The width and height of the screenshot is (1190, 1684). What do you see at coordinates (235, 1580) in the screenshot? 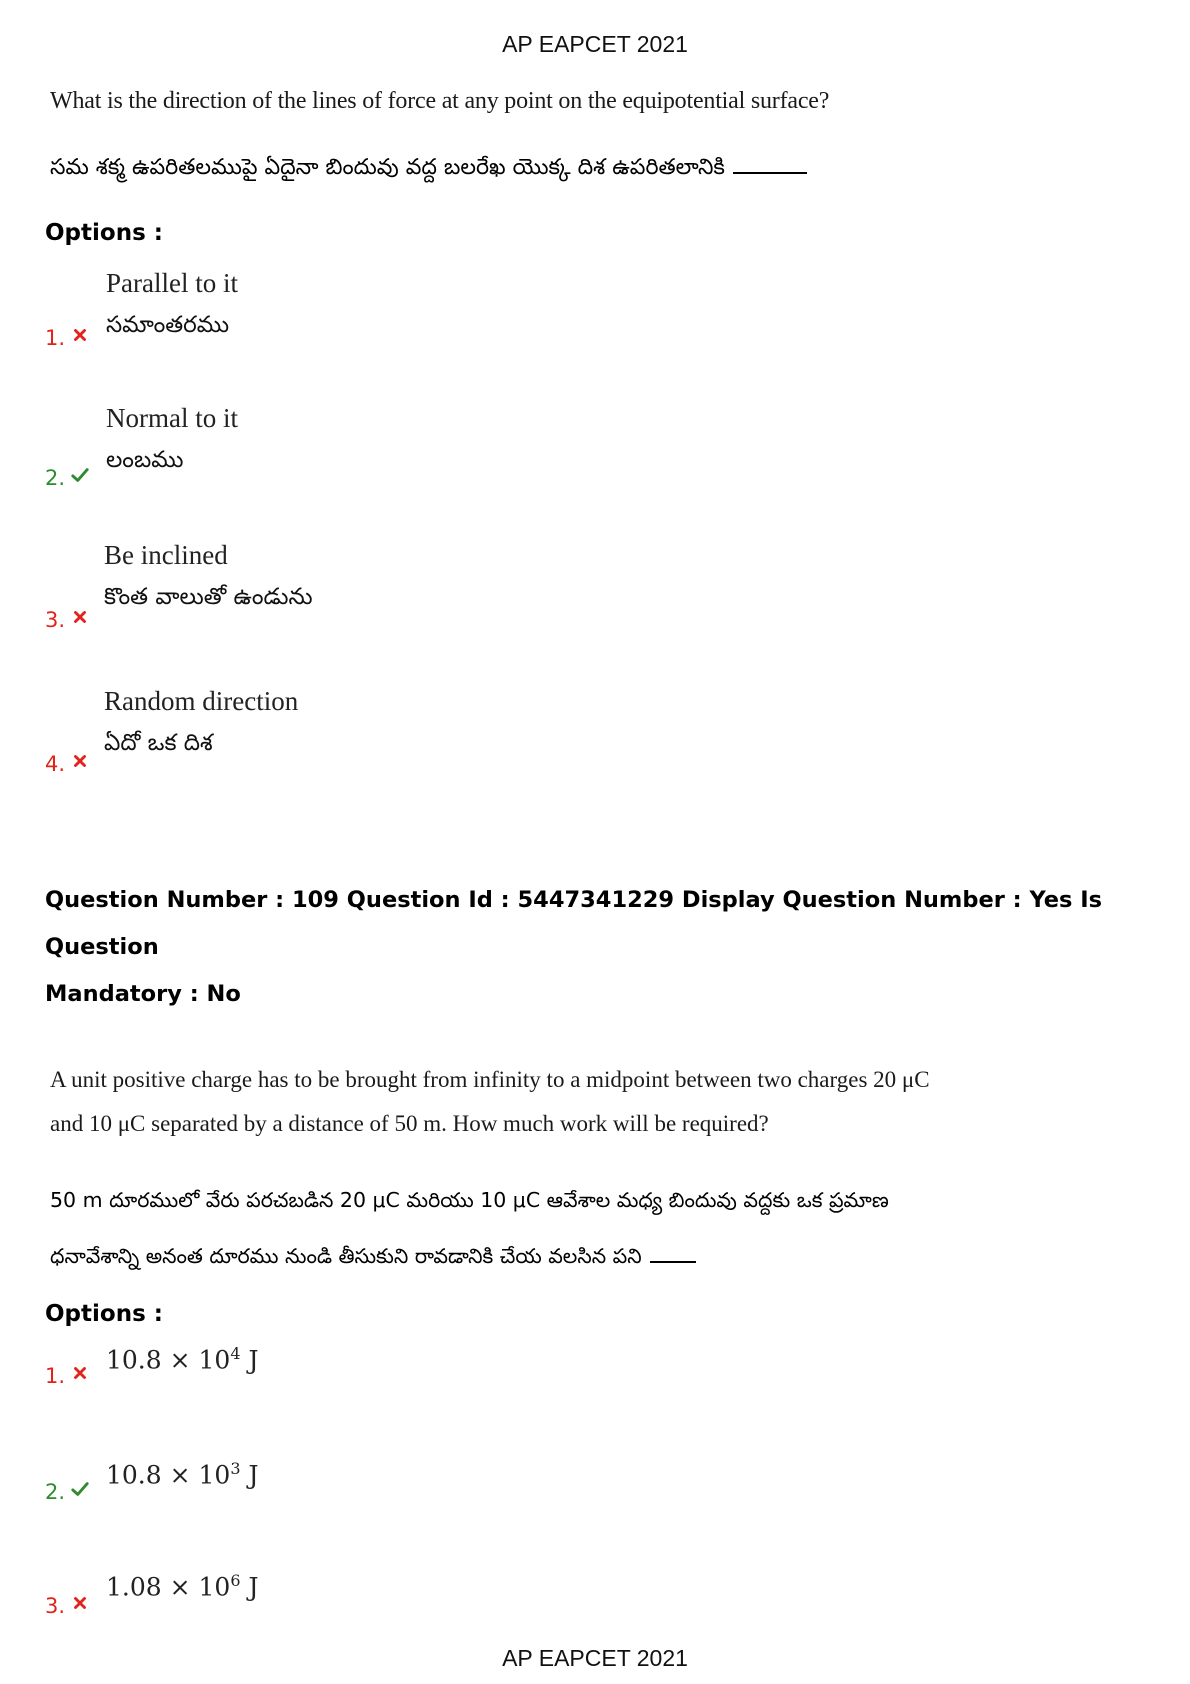
I see `q2-option-3-exponent: 6` at bounding box center [235, 1580].